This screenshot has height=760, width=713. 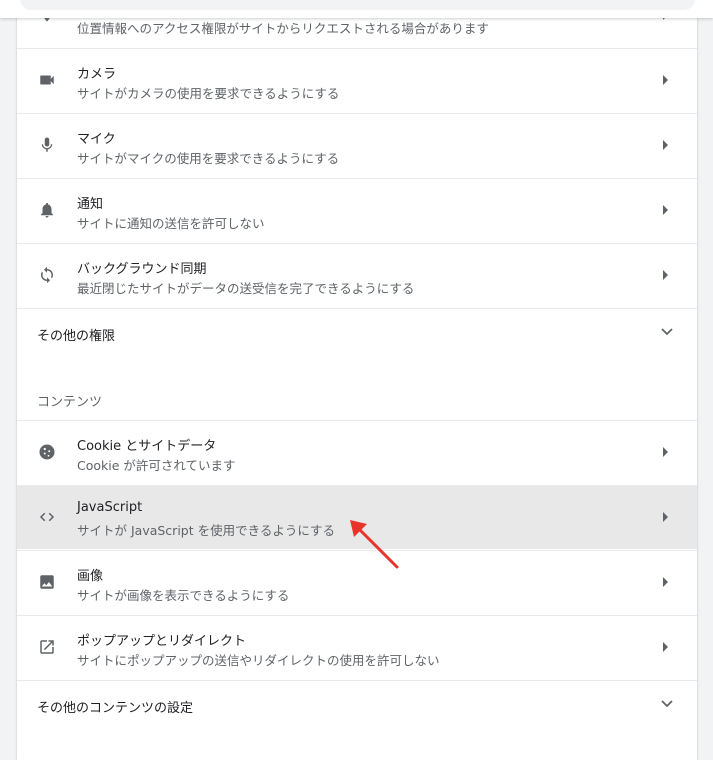 I want to click on top-toolbar, so click(x=356, y=9).